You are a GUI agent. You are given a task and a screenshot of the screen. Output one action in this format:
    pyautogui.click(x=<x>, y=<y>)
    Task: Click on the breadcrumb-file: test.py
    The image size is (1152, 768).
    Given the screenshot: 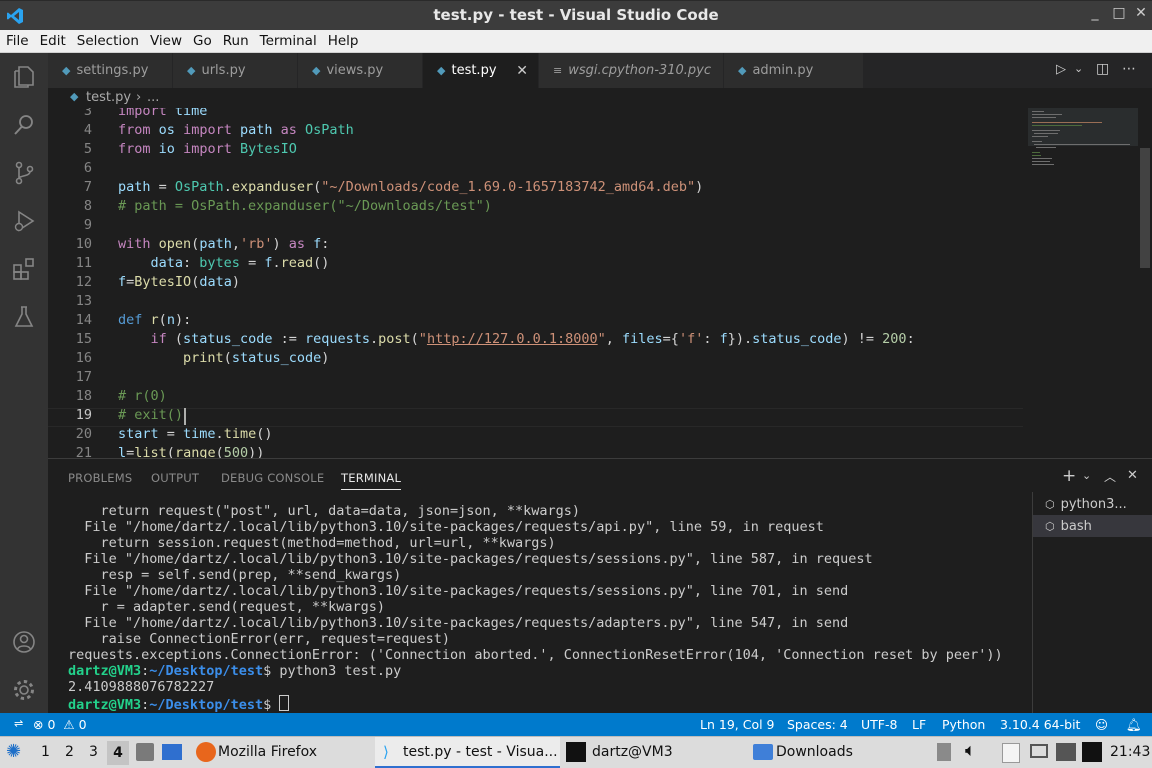 What is the action you would take?
    pyautogui.click(x=108, y=97)
    